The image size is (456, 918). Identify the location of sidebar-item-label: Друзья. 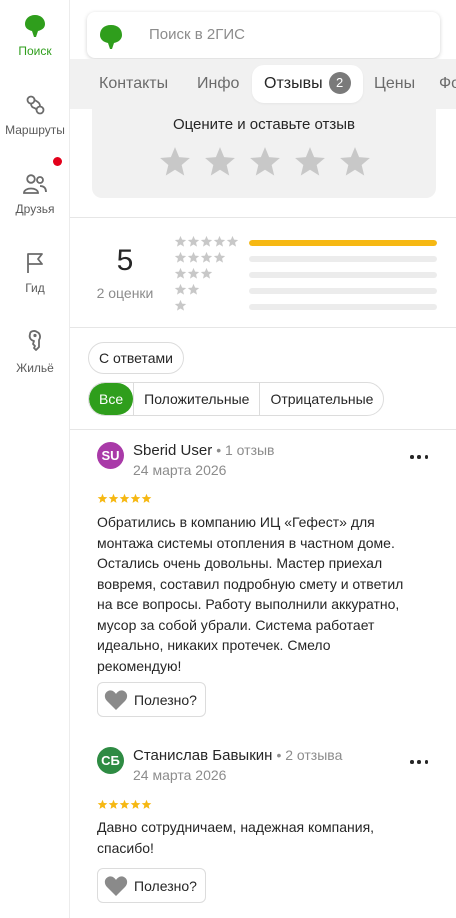
(35, 209).